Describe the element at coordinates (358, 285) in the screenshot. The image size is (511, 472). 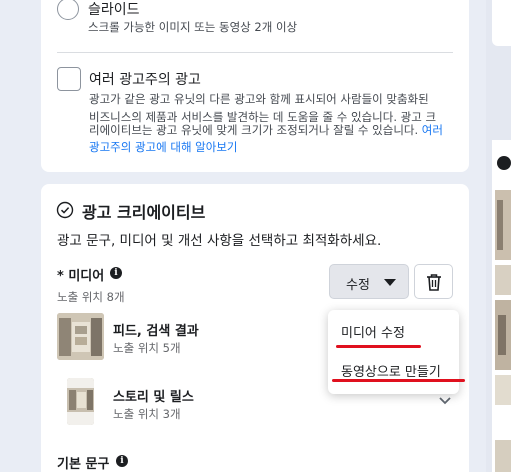
I see `media-edit-button-label: 수정` at that location.